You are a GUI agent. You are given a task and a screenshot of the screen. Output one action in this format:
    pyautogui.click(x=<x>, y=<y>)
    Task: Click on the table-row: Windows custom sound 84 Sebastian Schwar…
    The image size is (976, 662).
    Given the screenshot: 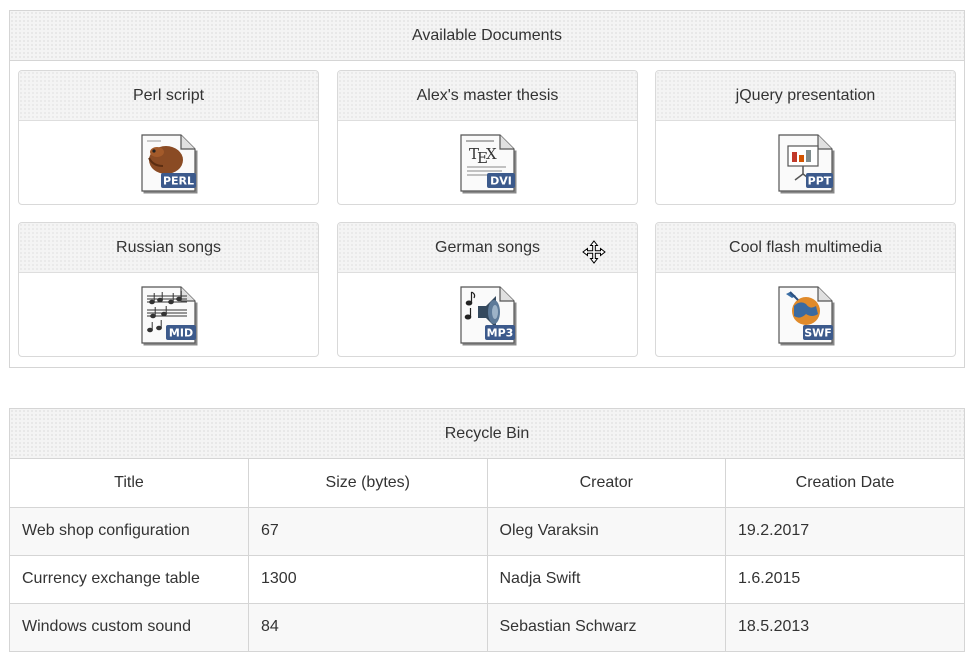 What is the action you would take?
    pyautogui.click(x=487, y=626)
    